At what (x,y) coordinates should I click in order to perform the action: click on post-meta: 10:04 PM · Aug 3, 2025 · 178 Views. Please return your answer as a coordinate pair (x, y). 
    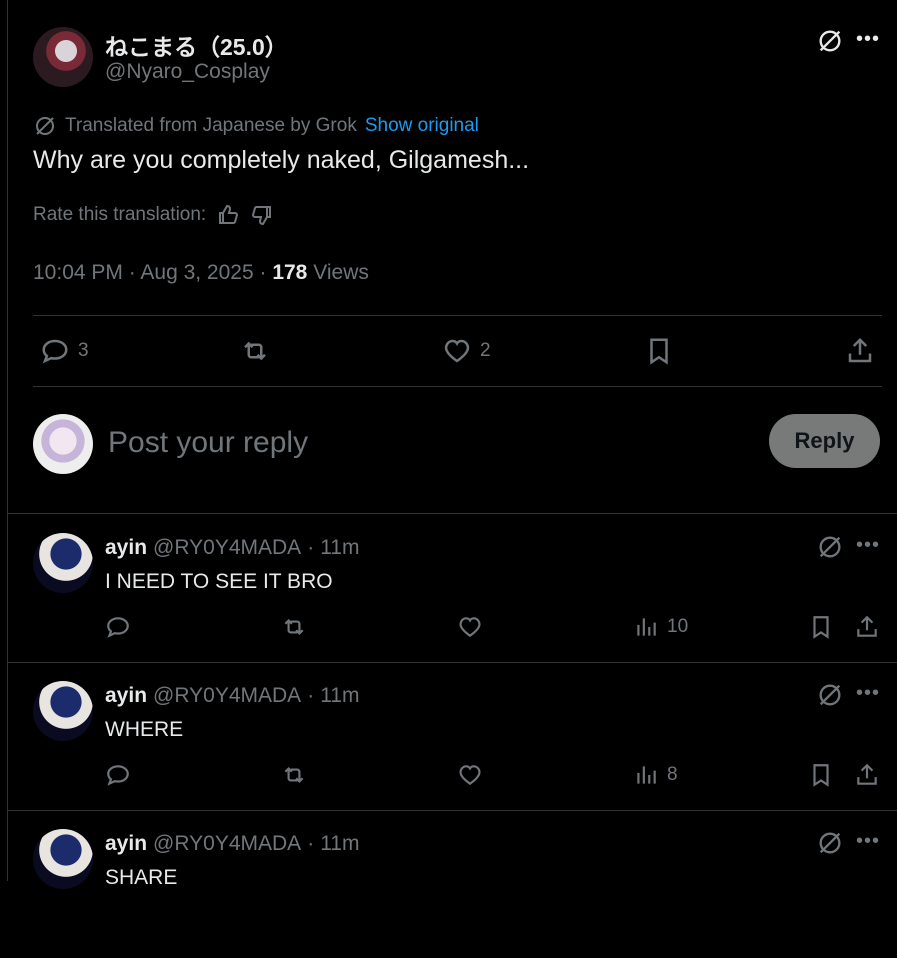
    Looking at the image, I should click on (201, 273).